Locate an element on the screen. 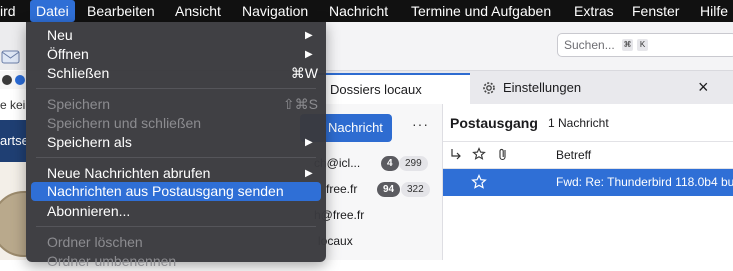 The image size is (733, 271). background-text-2: artse is located at coordinates (13, 141).